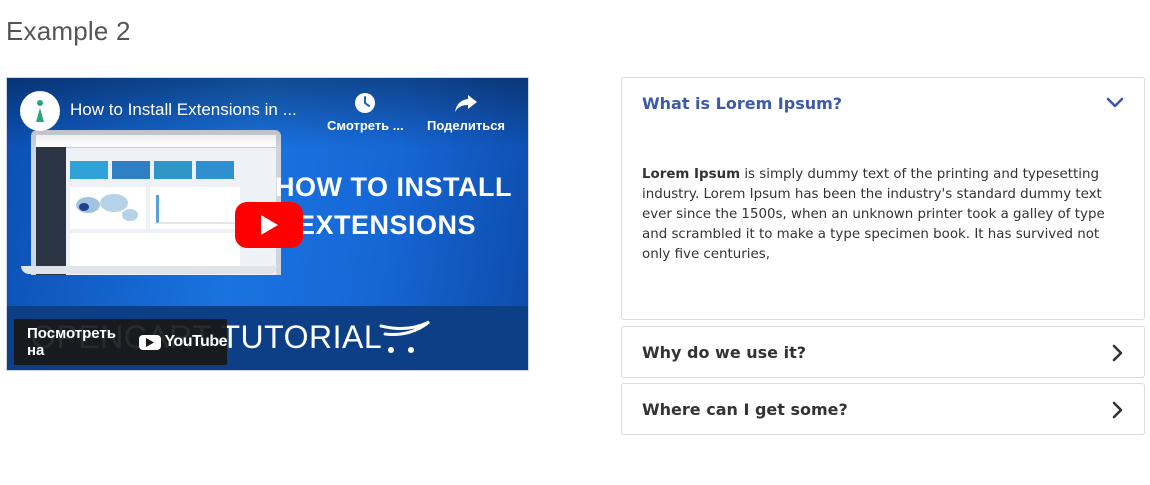 Image resolution: width=1150 pixels, height=485 pixels. I want to click on play-button, so click(269, 225).